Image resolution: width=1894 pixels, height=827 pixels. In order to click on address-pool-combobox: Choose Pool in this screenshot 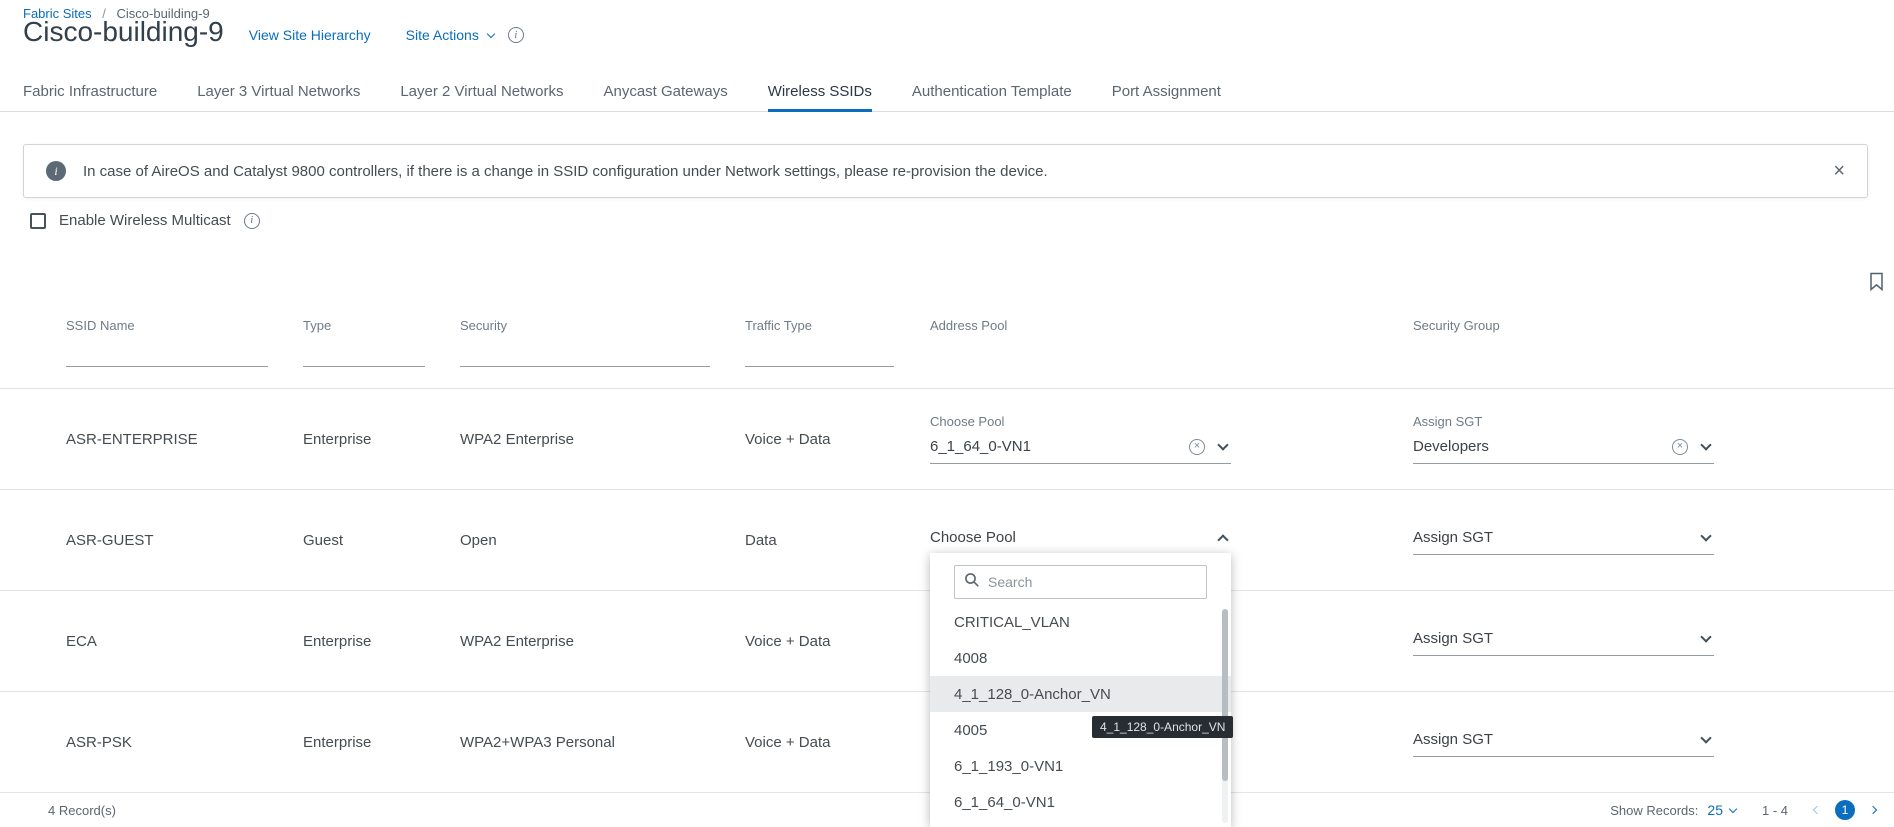, I will do `click(1080, 540)`.